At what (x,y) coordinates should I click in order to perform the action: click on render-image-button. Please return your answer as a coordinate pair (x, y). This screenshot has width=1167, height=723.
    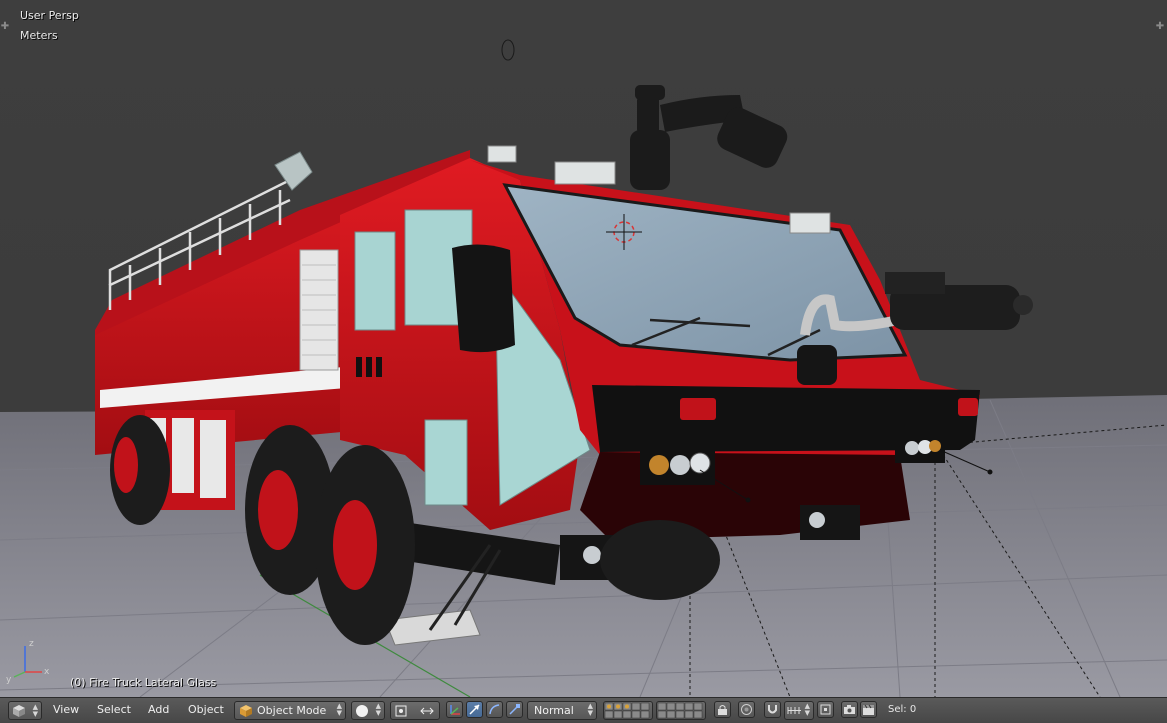
    Looking at the image, I should click on (849, 709).